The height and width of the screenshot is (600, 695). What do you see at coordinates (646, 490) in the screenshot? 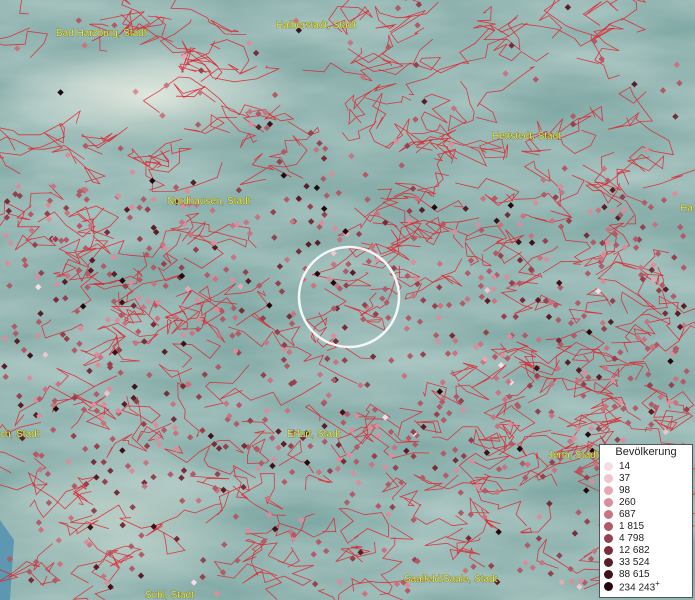
I see `legend-item: 98` at bounding box center [646, 490].